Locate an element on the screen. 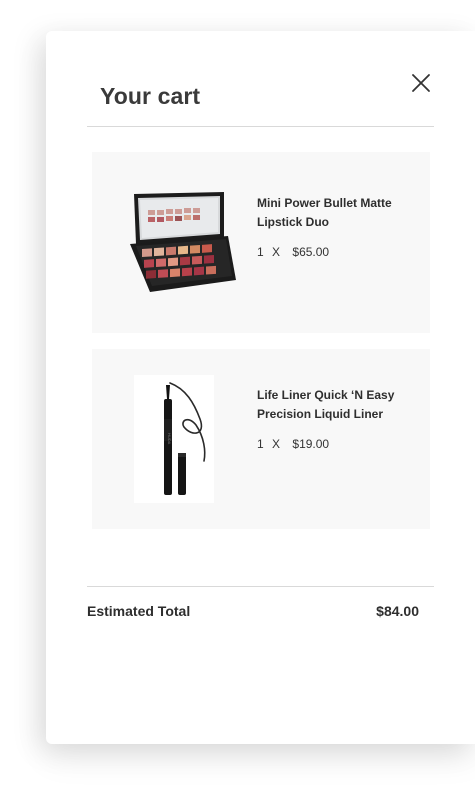  svg-text: HUDA is located at coordinates (169, 439).